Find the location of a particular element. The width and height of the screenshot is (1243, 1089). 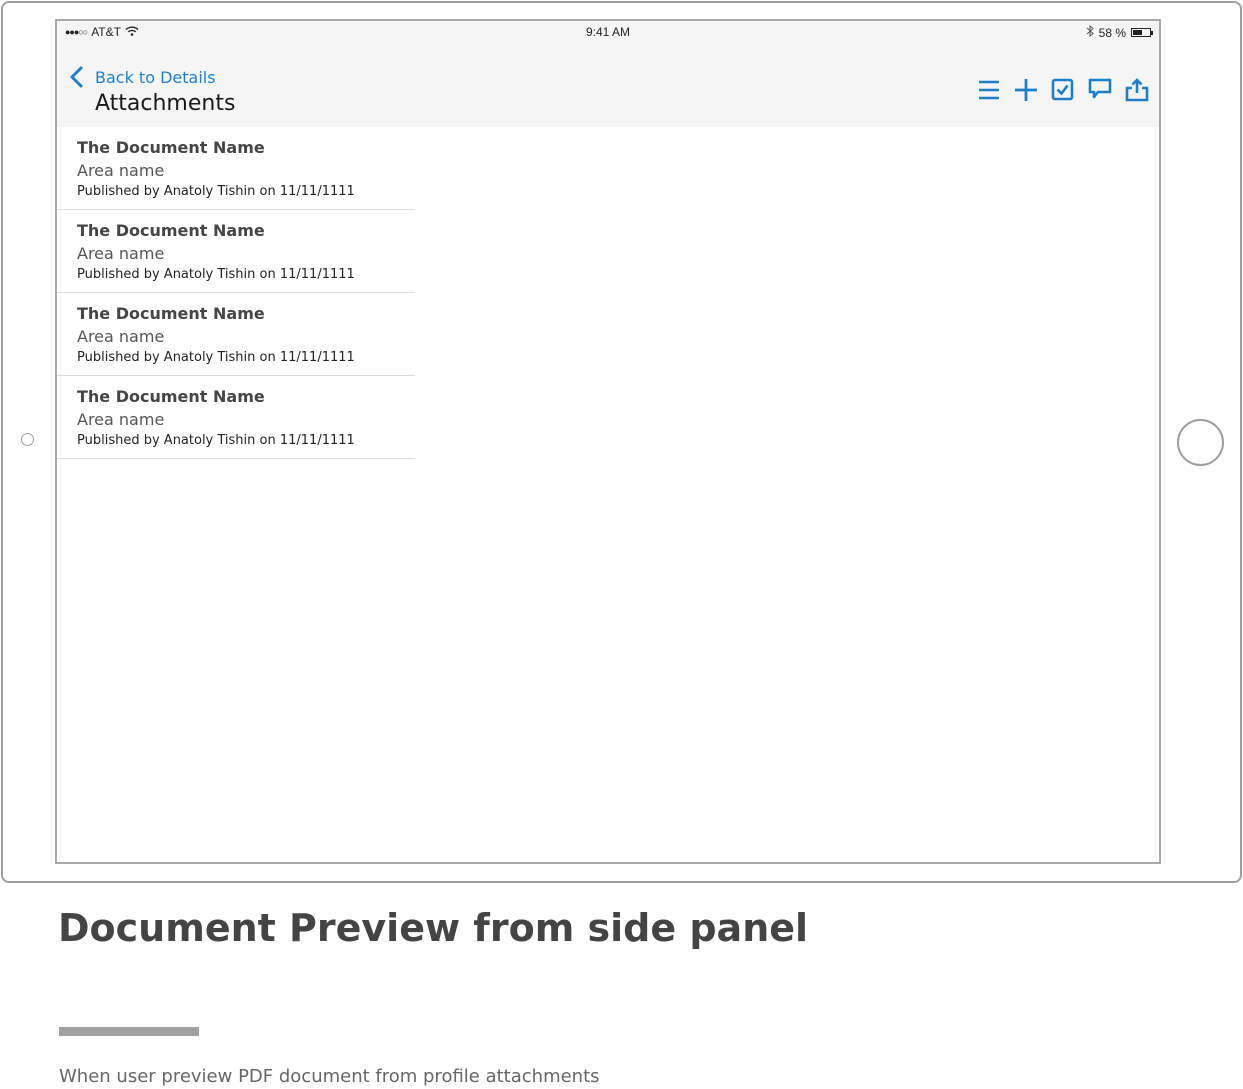

add-icon is located at coordinates (1025, 89).